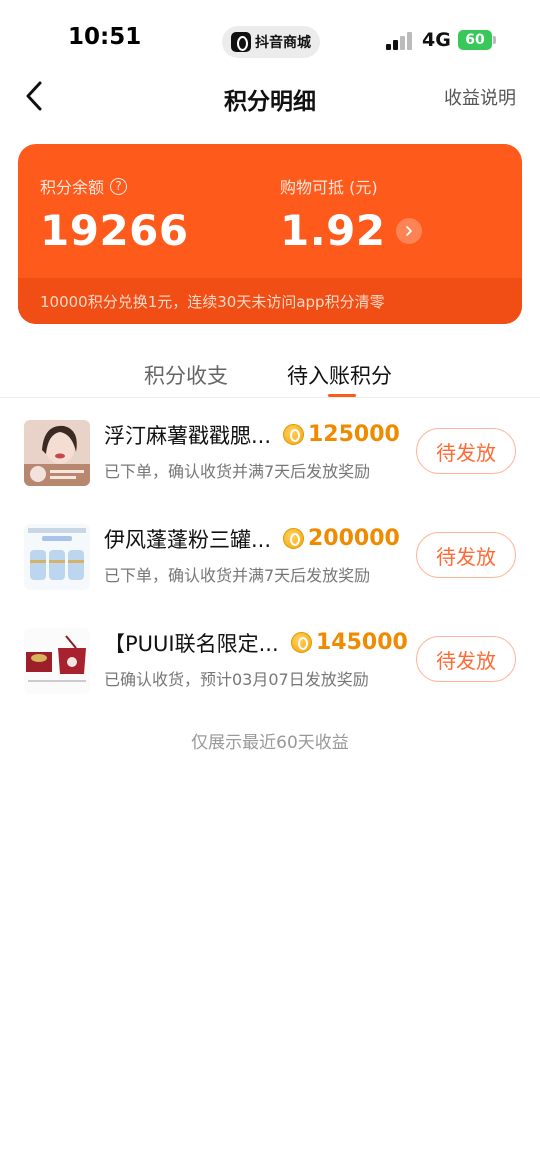 The image size is (540, 1170). What do you see at coordinates (119, 186) in the screenshot?
I see `help-icon: ?` at bounding box center [119, 186].